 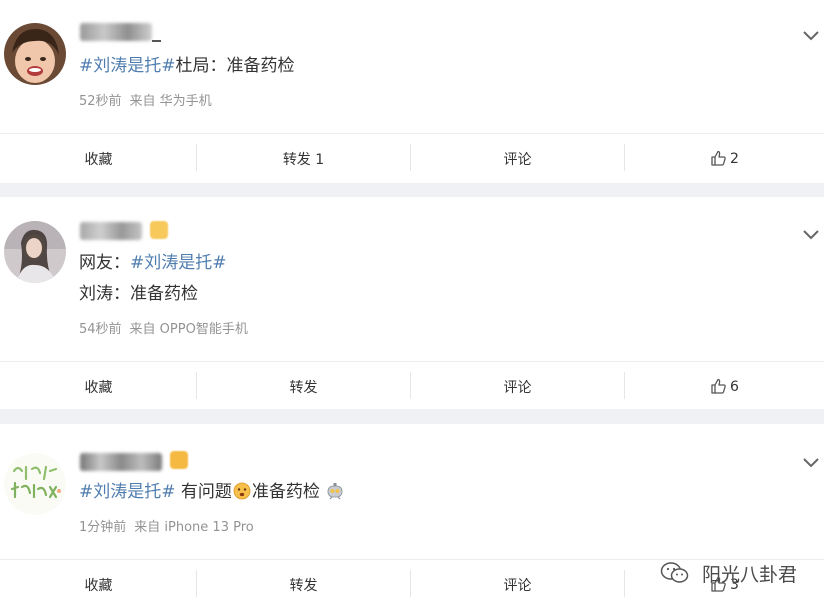 What do you see at coordinates (206, 492) in the screenshot?
I see `post-text: 有问题` at bounding box center [206, 492].